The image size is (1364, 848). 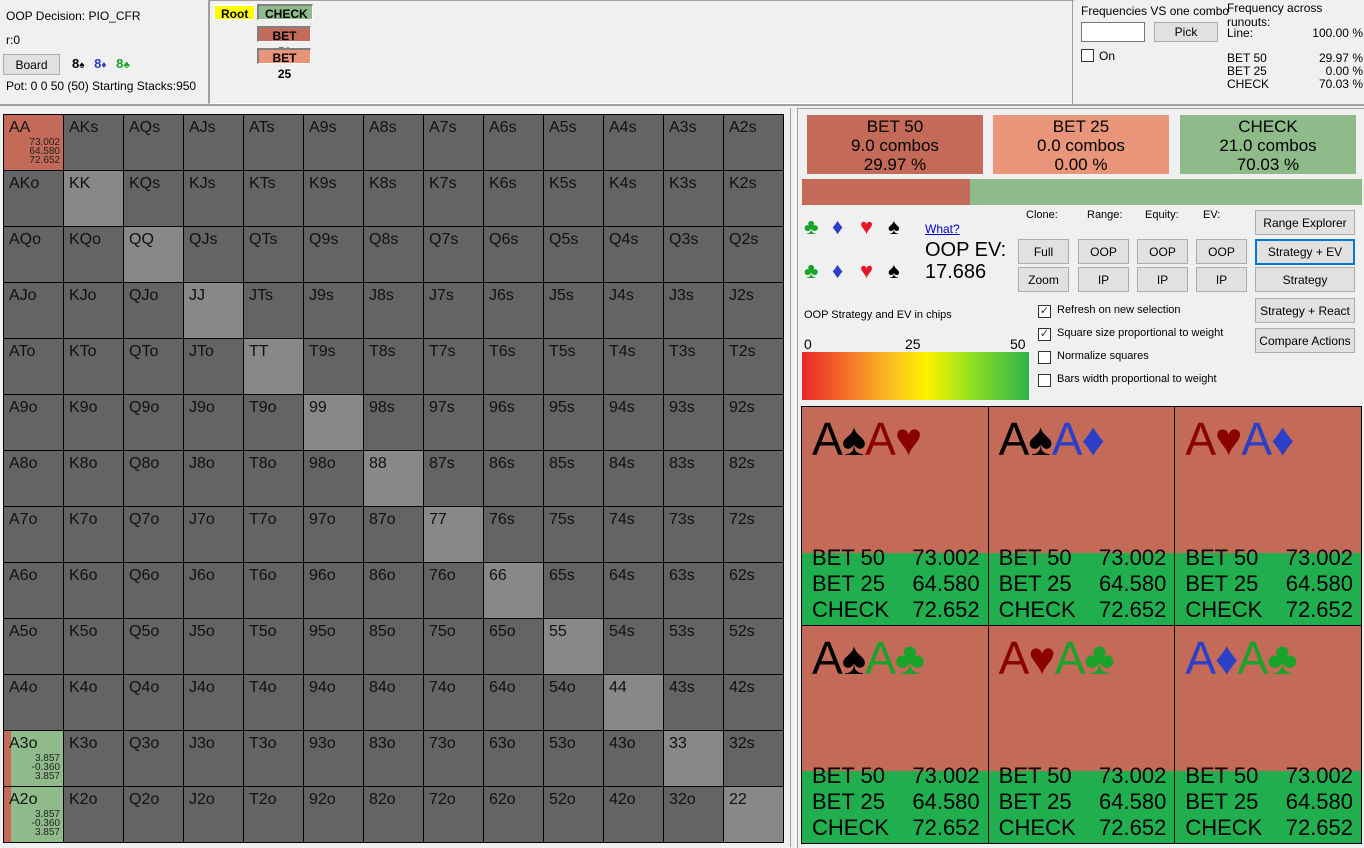 What do you see at coordinates (393, 814) in the screenshot?
I see `hand-cell-82o: 82o` at bounding box center [393, 814].